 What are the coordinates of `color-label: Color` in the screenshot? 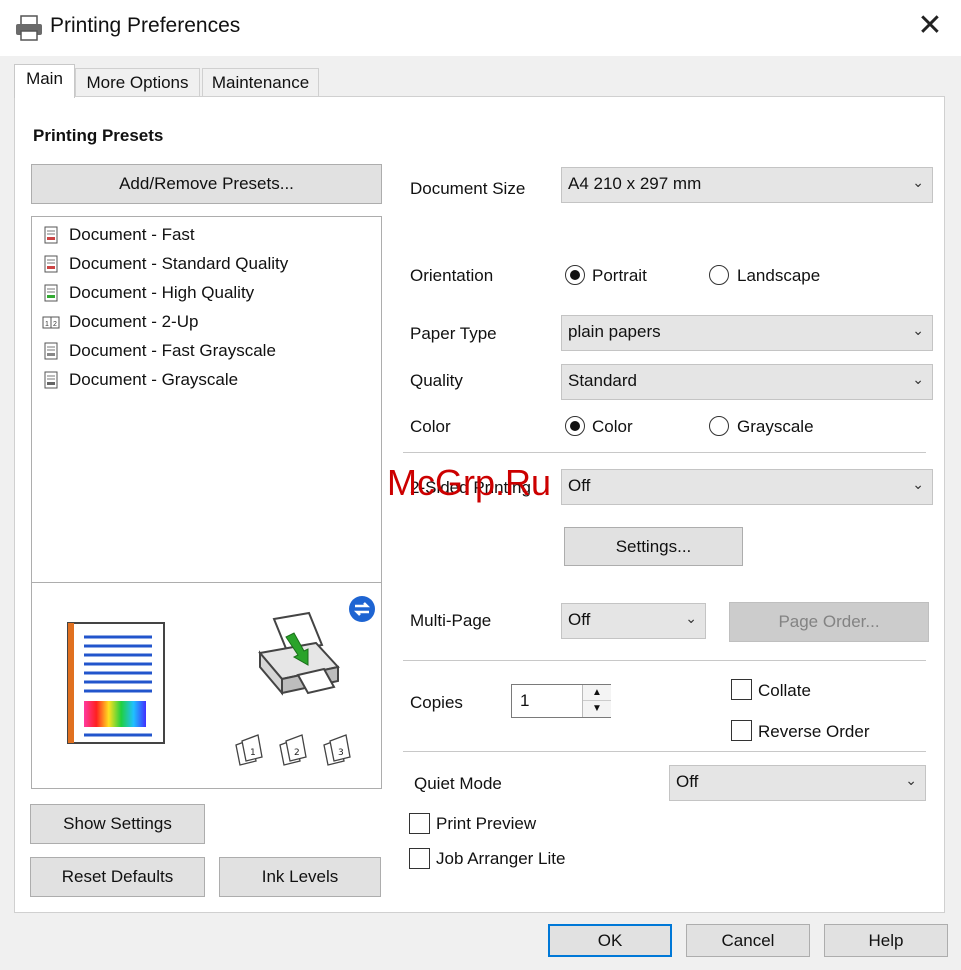 It's located at (430, 426).